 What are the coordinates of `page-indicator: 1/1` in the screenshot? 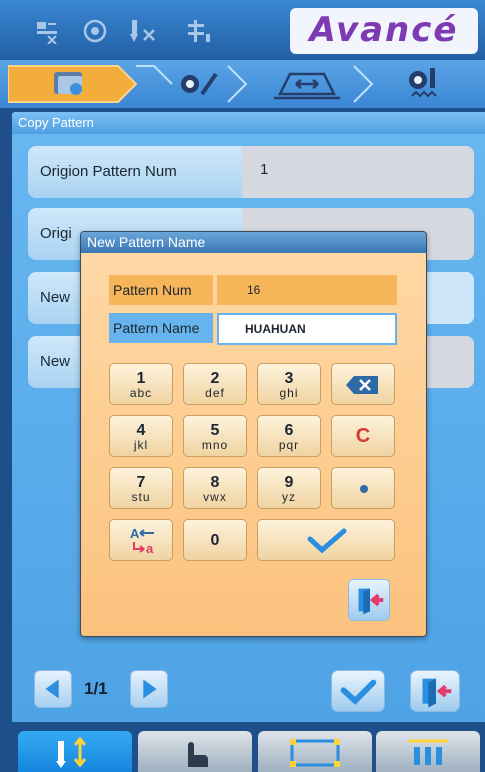 It's located at (96, 688).